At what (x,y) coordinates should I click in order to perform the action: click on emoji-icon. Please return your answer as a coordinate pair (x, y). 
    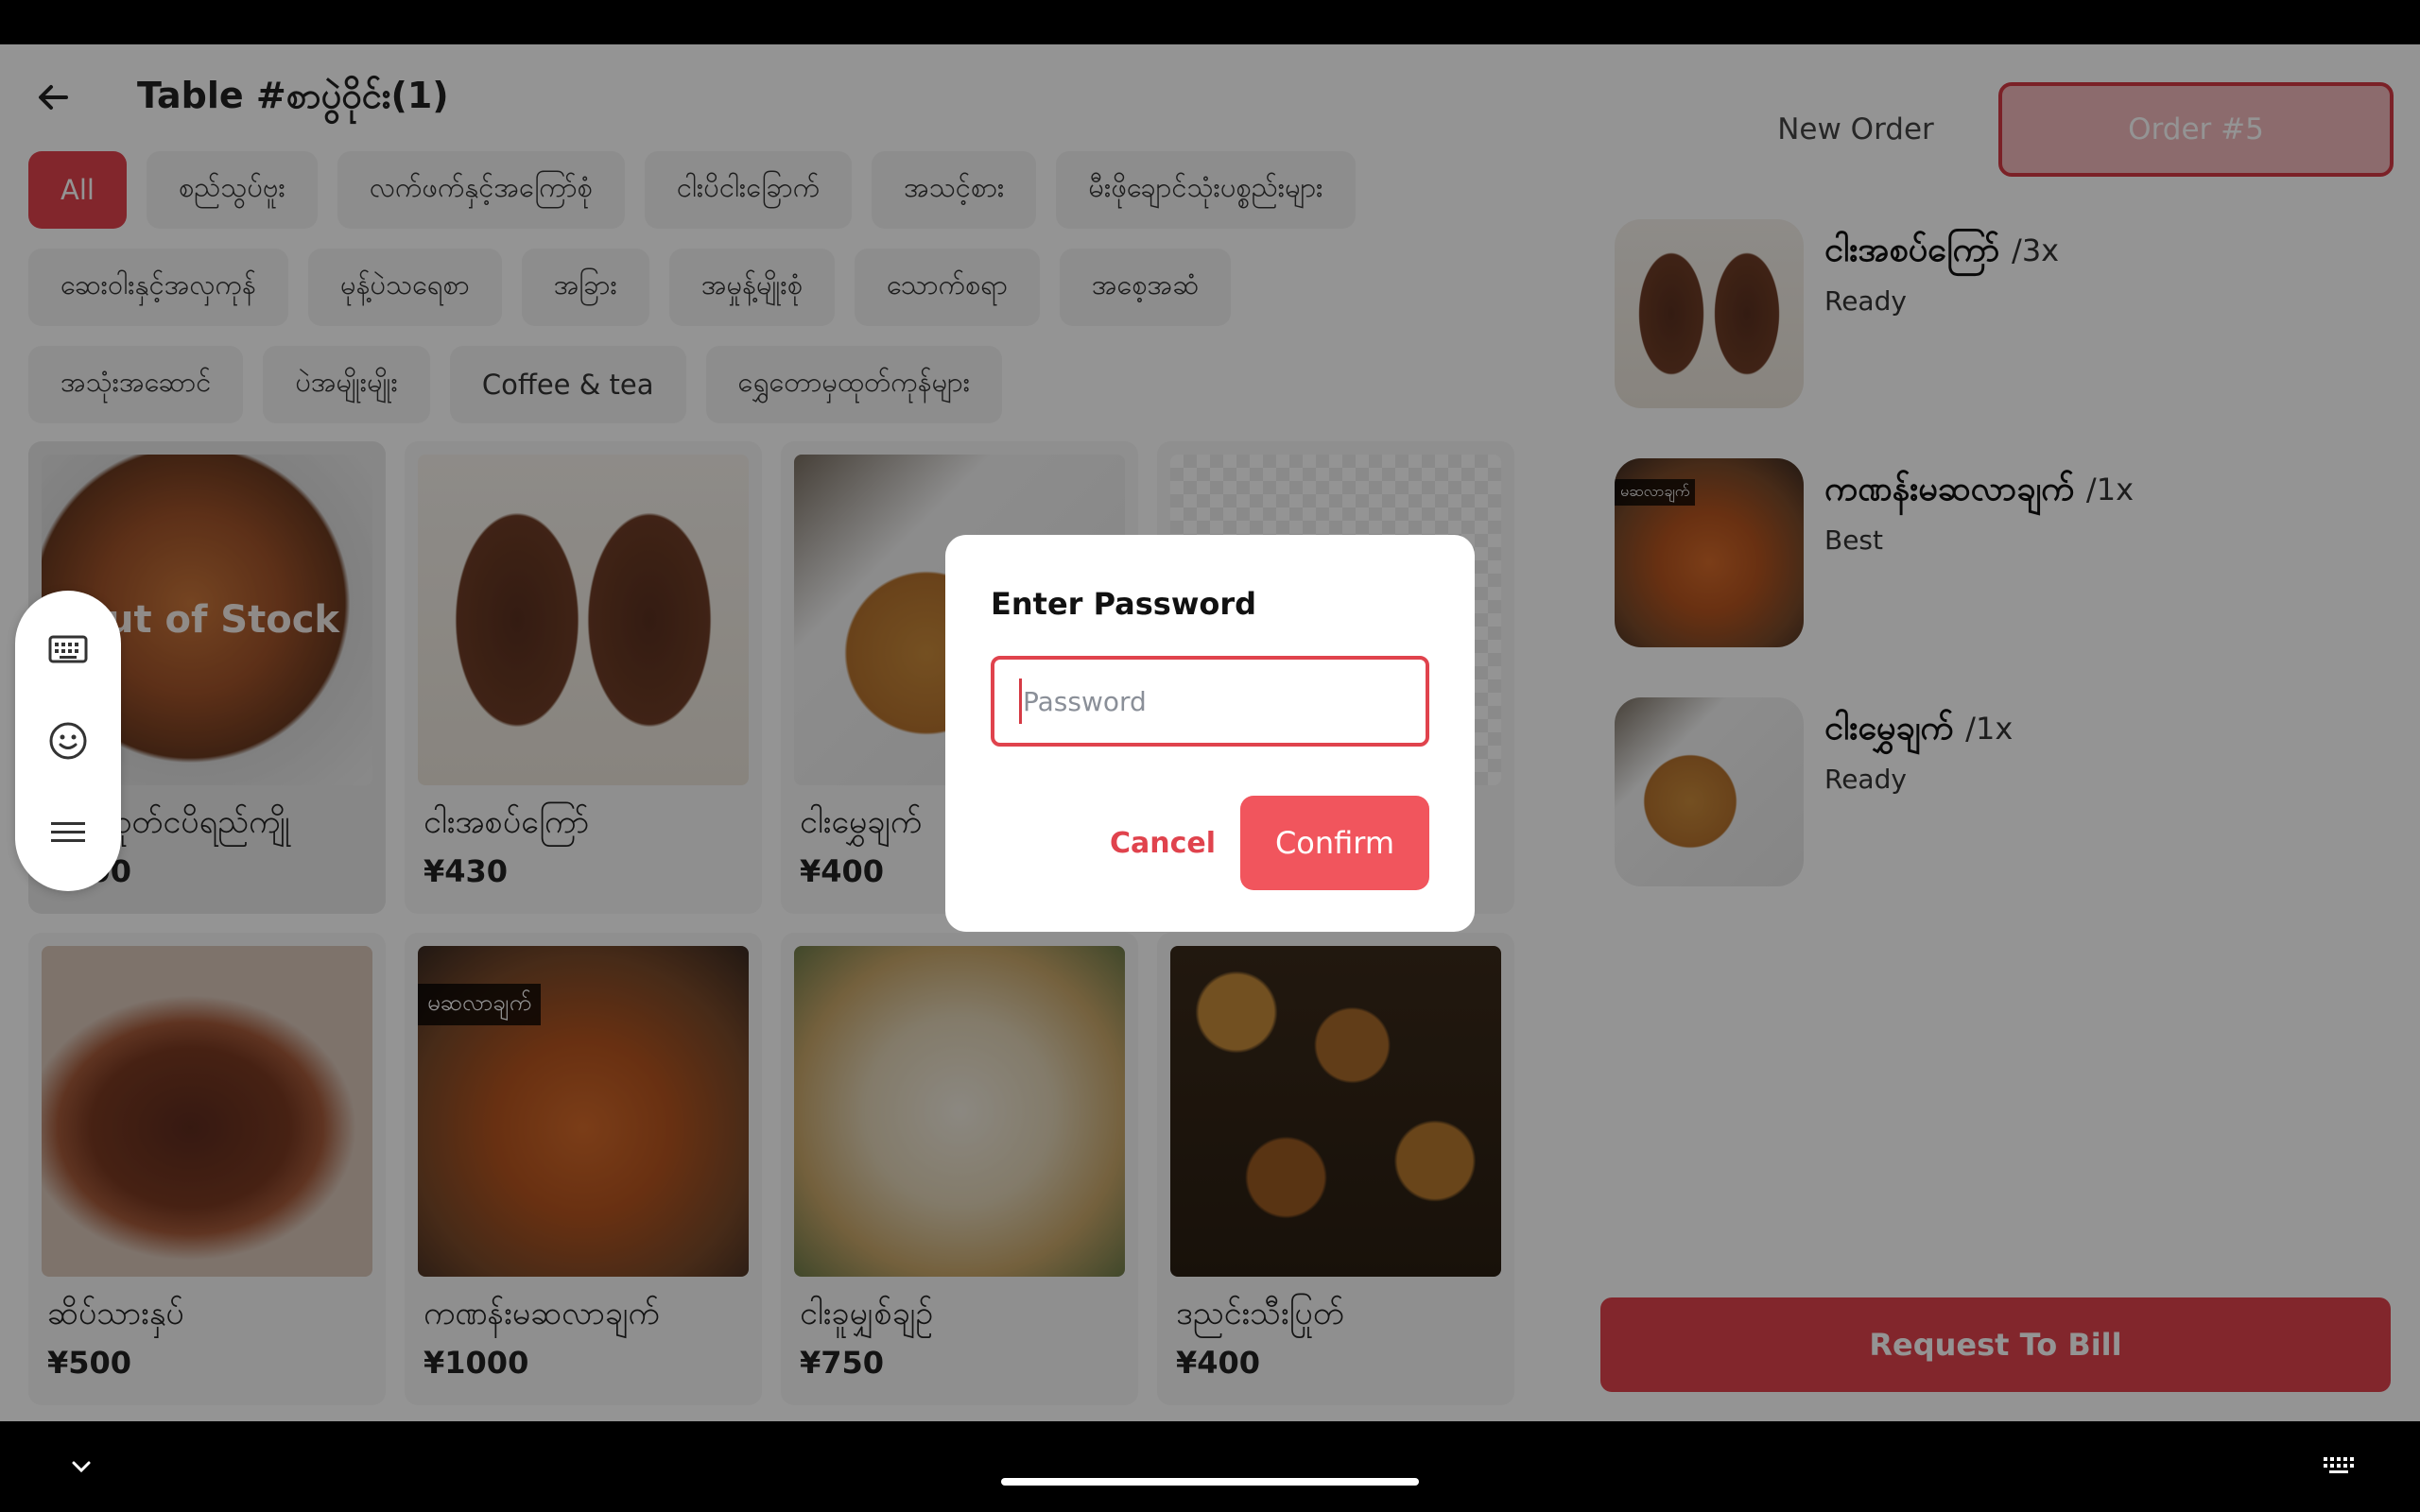
    Looking at the image, I should click on (68, 741).